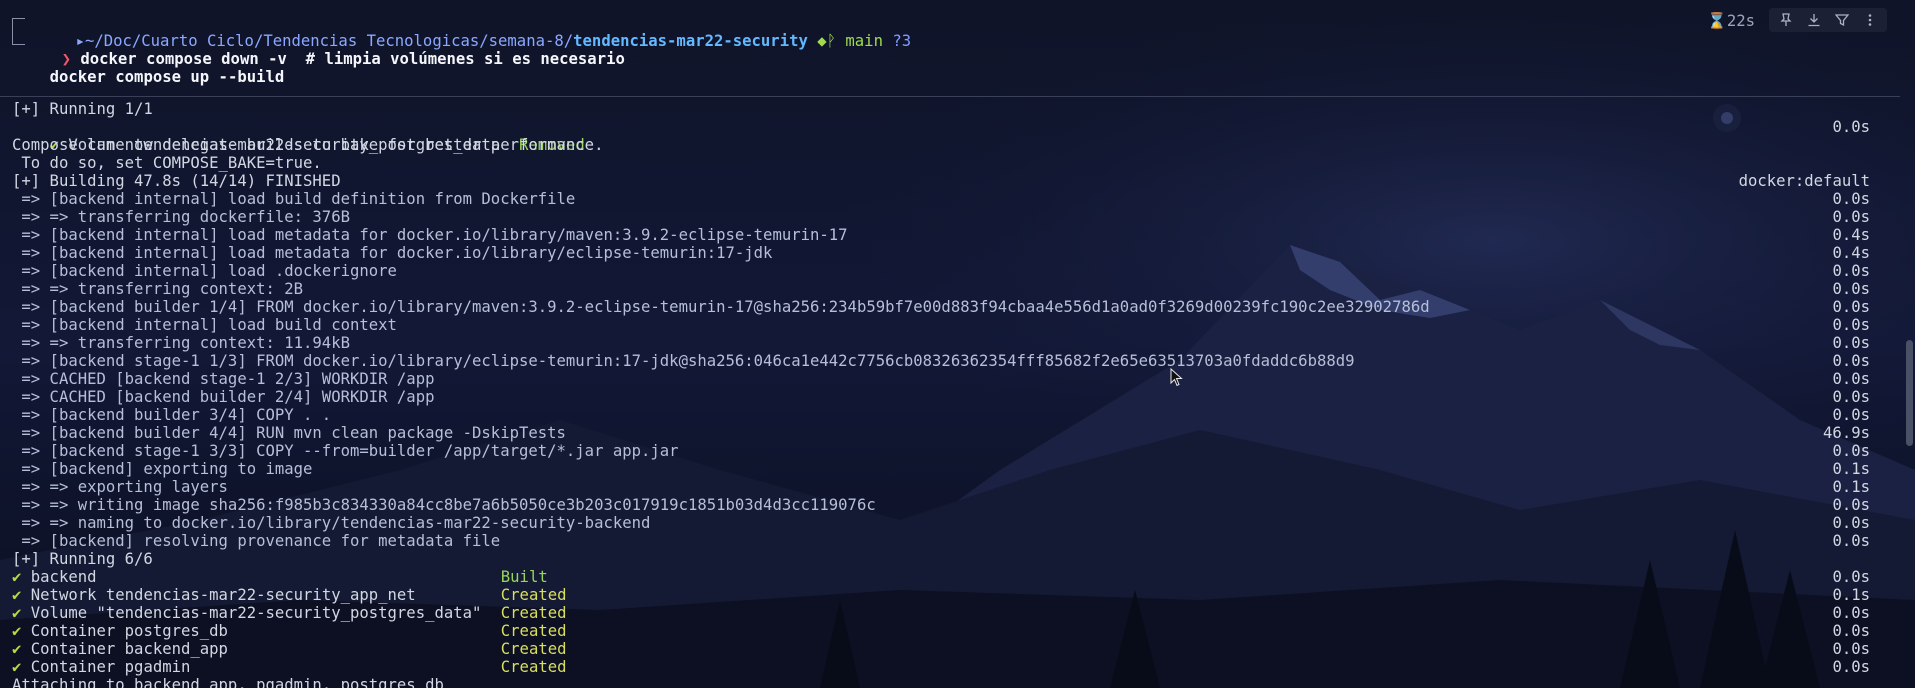 This screenshot has width=1915, height=688. Describe the element at coordinates (204, 271) in the screenshot. I see `build-step-line: => [backend internal] load .dockerignore` at that location.